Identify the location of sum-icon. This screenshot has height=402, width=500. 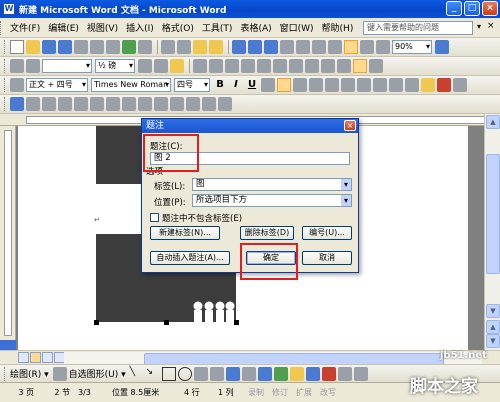
(376, 66).